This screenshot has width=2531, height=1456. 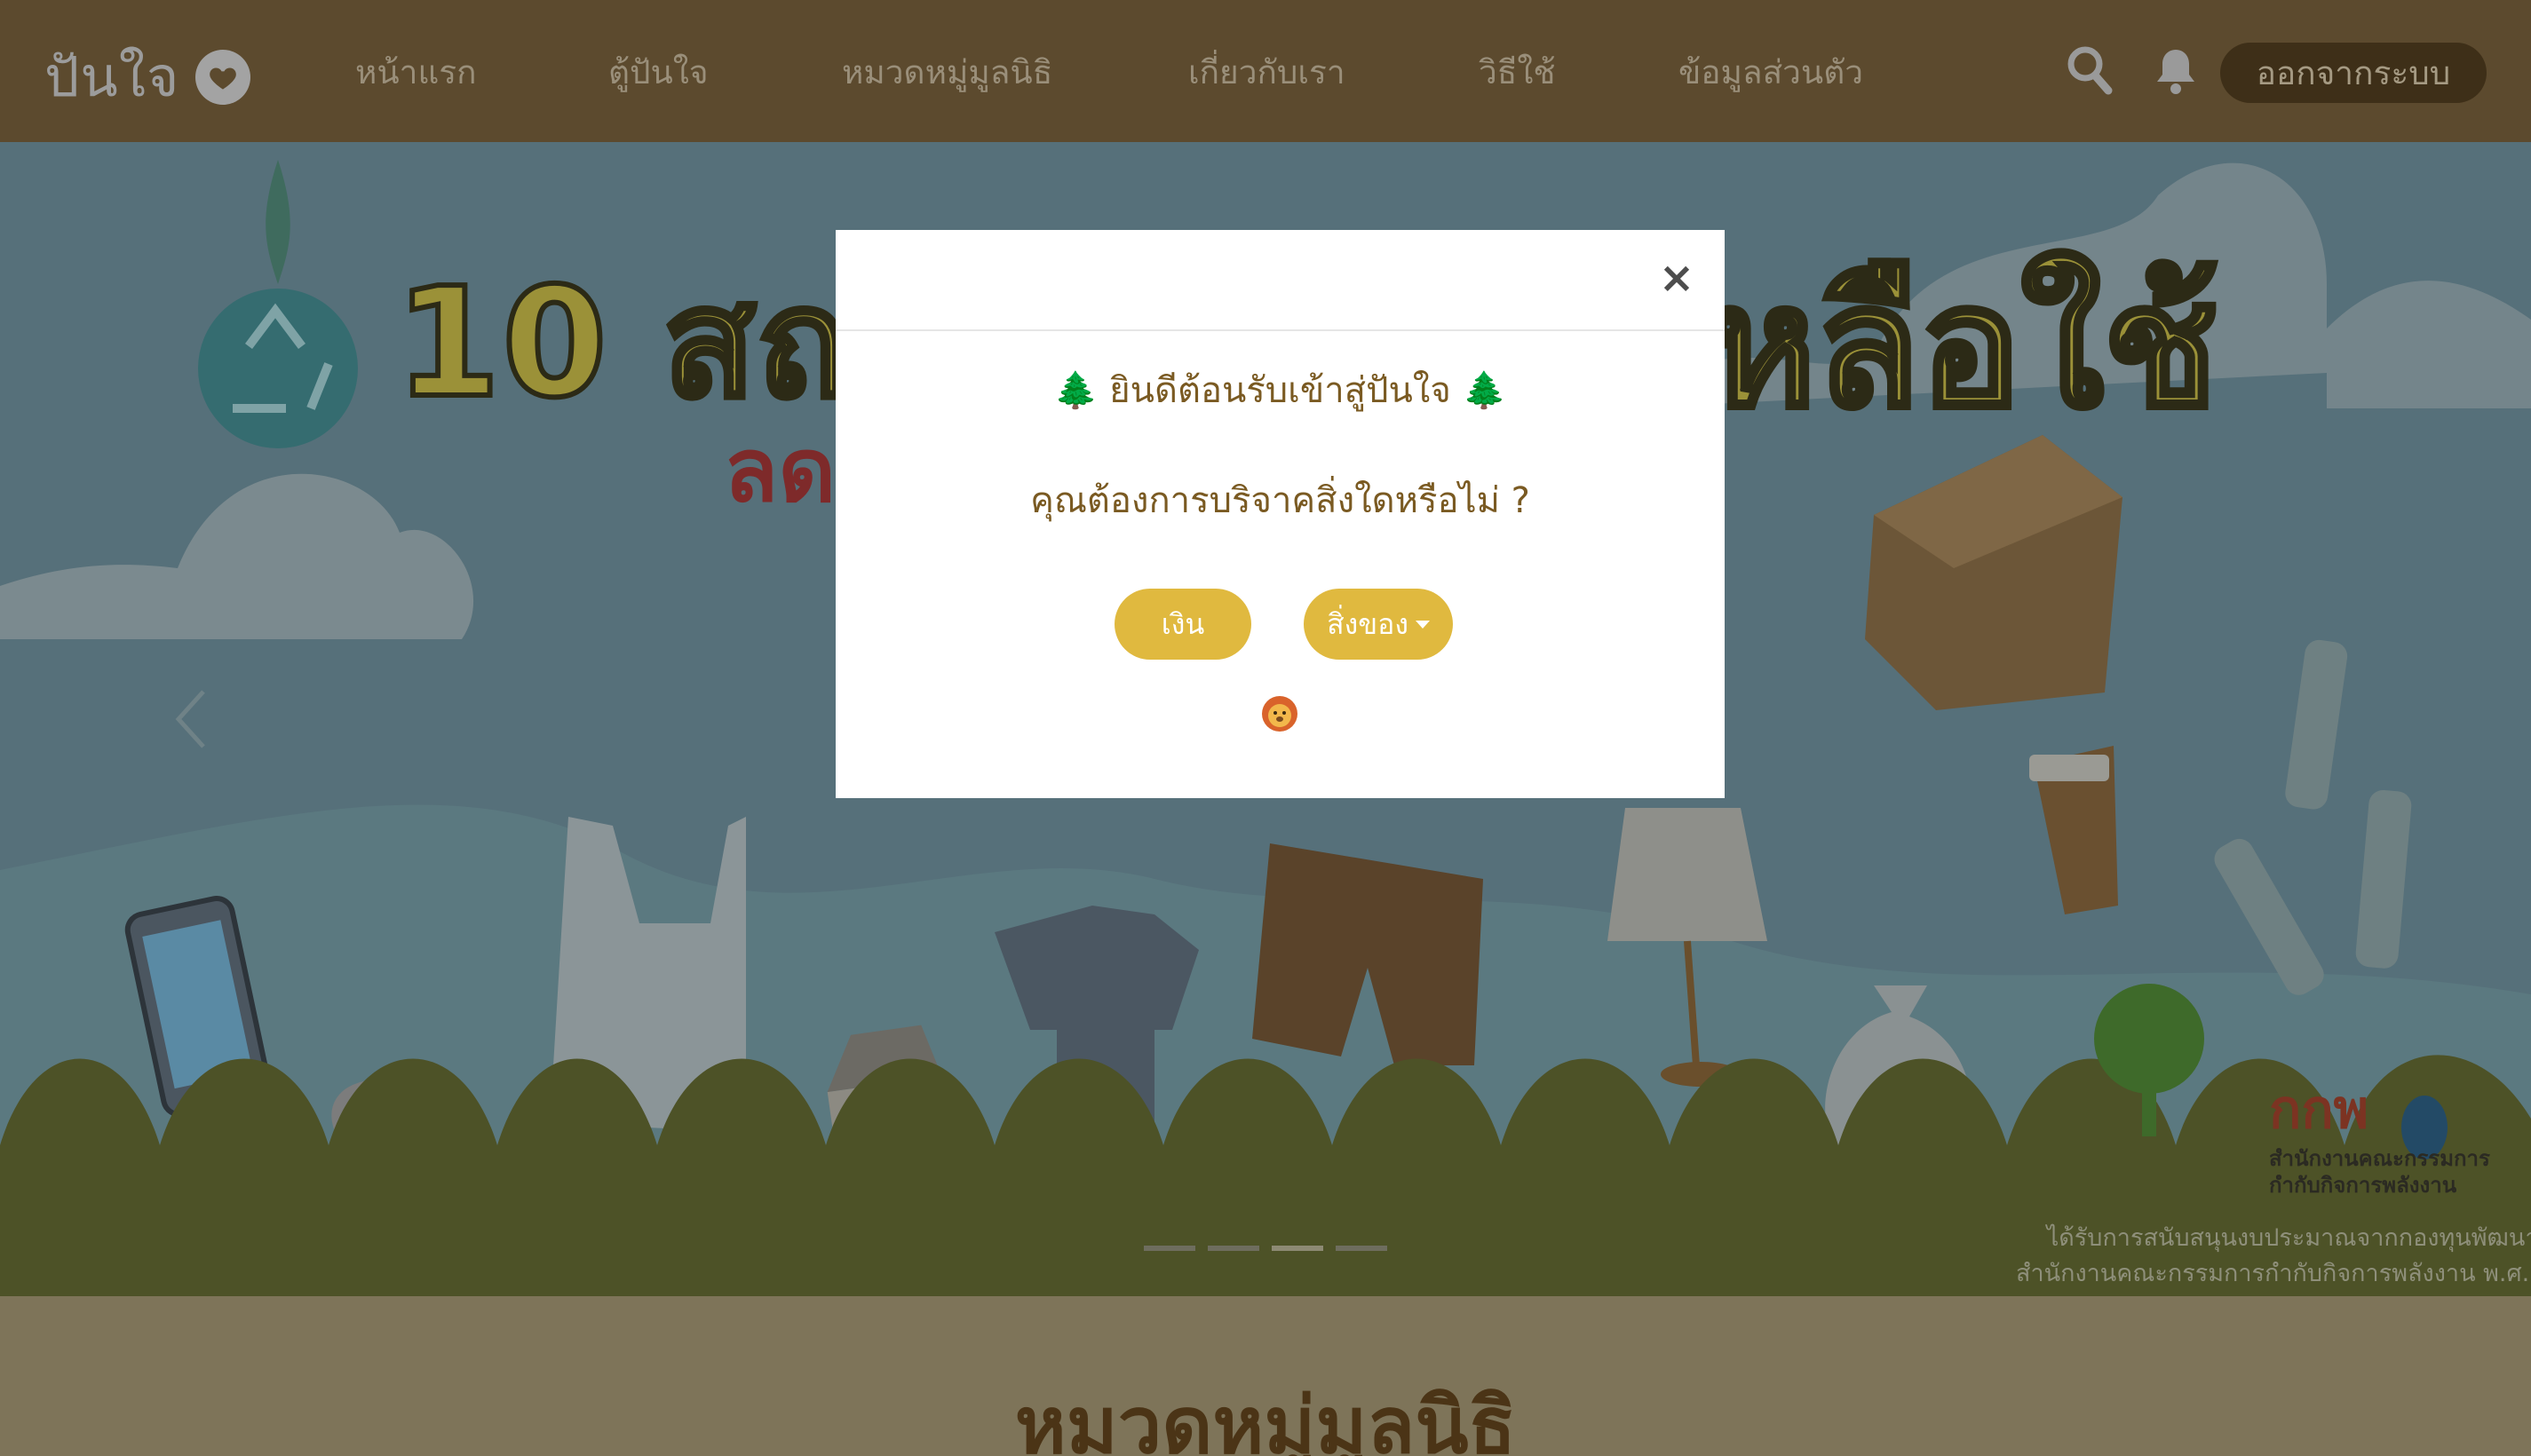 What do you see at coordinates (2379, 1172) in the screenshot?
I see `banner-org-name: สำนักงานคณะกรรมการ กำกับกิจการพลังงาน` at bounding box center [2379, 1172].